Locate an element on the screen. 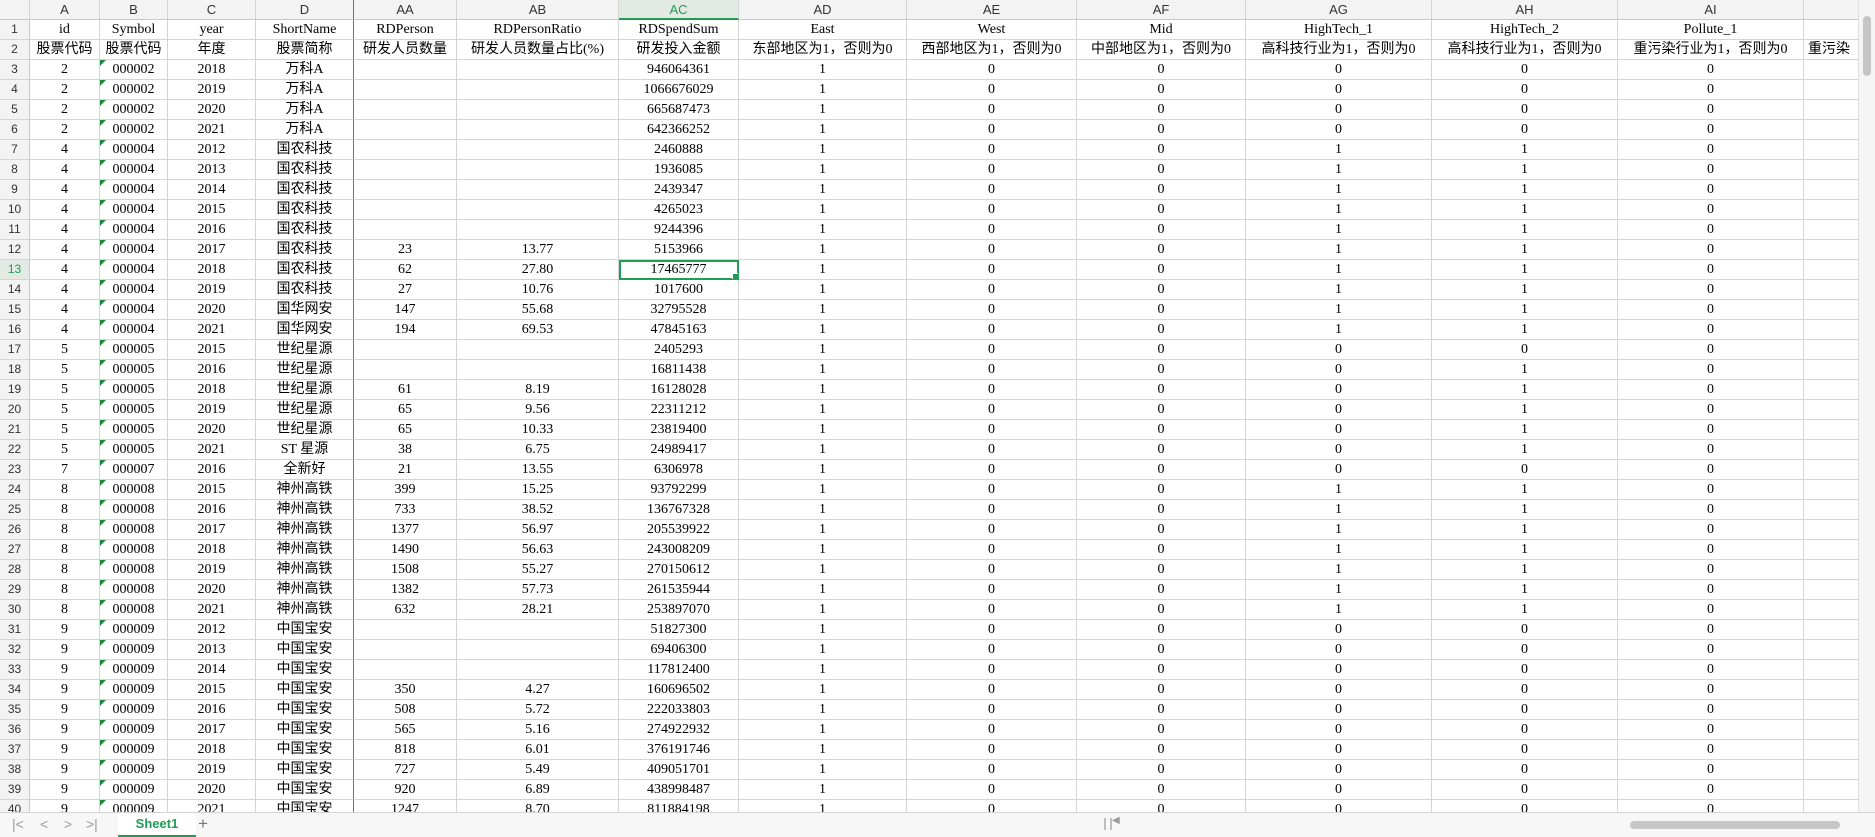 The image size is (1875, 837). table-cell: 2014 is located at coordinates (212, 190).